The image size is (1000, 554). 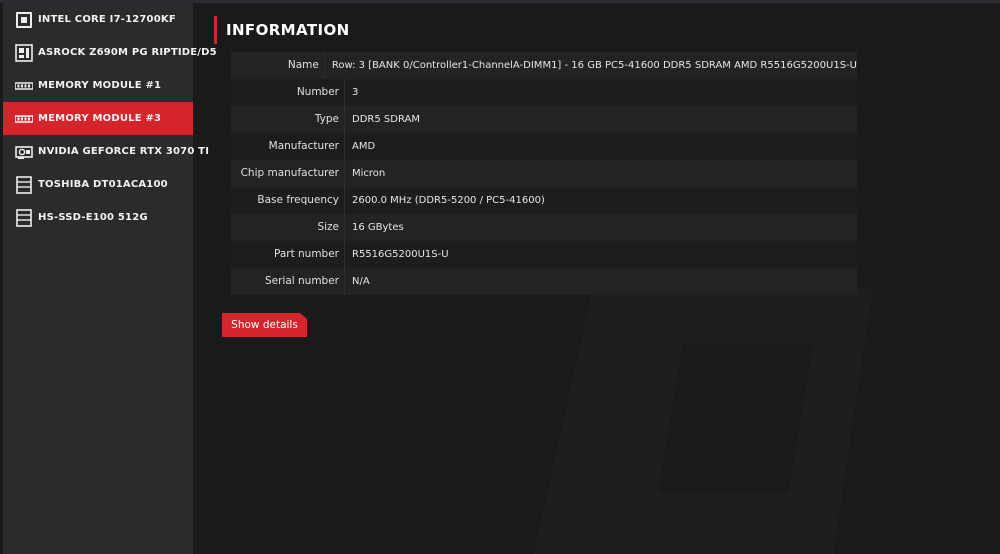 I want to click on row-label: Size, so click(x=288, y=227).